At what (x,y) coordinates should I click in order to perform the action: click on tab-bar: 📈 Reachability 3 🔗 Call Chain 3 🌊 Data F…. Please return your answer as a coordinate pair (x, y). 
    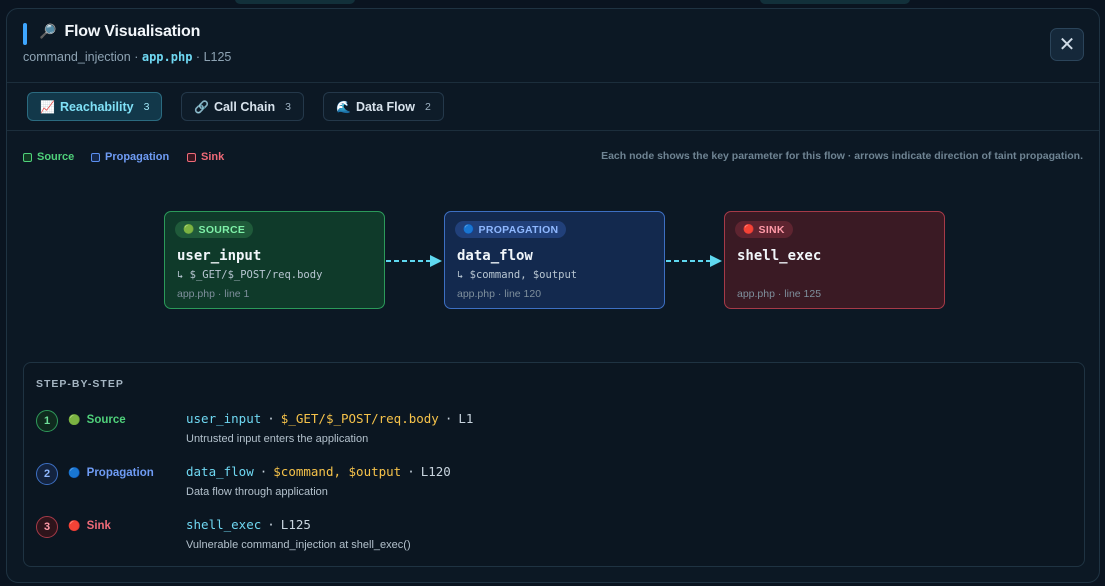
    Looking at the image, I should click on (553, 107).